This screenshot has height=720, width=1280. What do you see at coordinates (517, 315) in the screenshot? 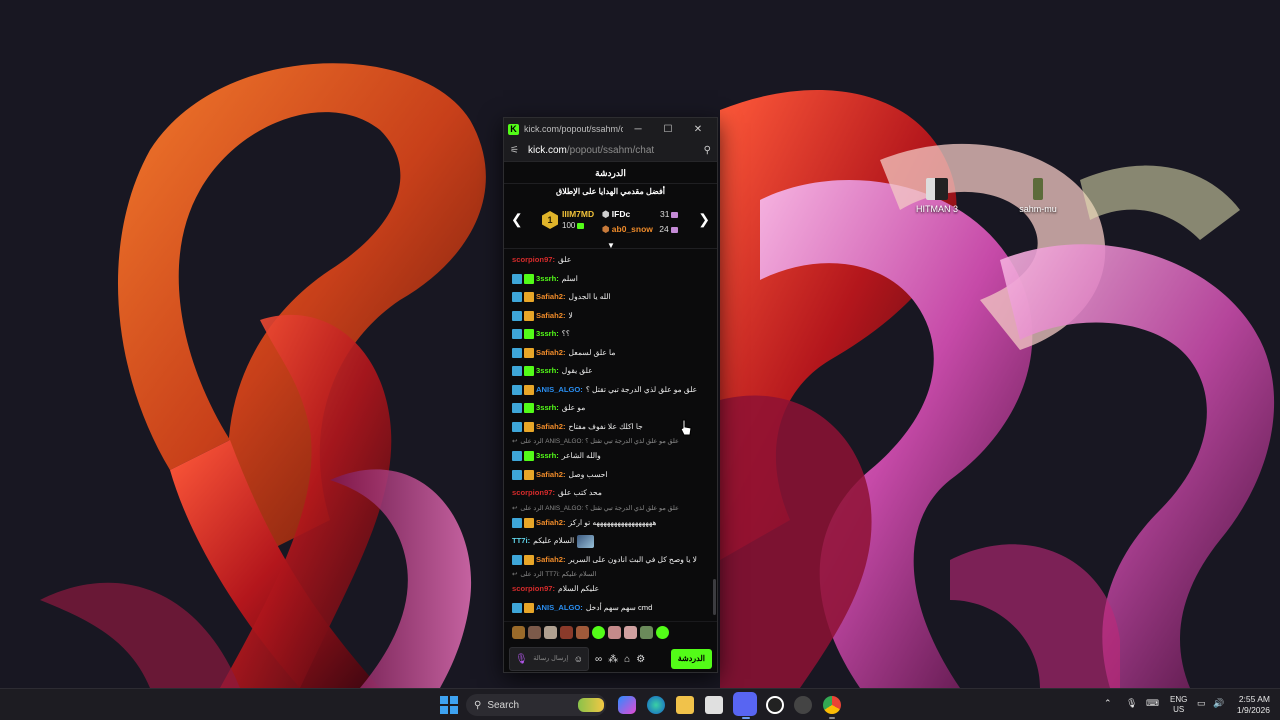
I see `moderator-badge-icon` at bounding box center [517, 315].